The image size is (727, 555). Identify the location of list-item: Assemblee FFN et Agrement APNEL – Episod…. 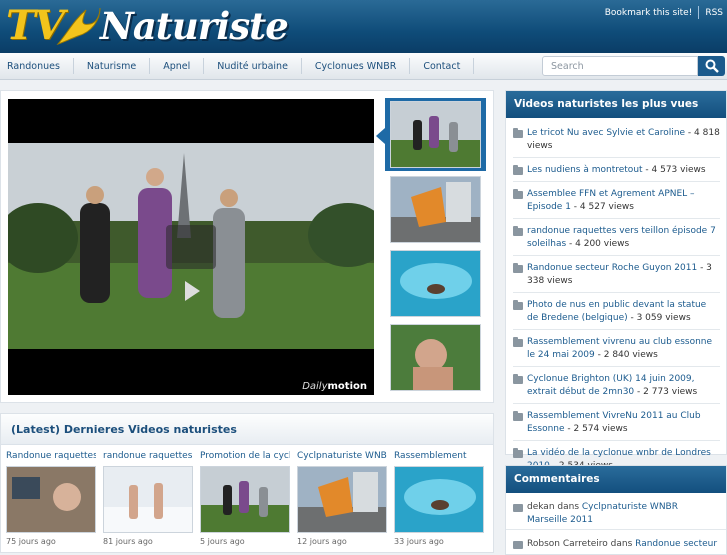
(616, 200).